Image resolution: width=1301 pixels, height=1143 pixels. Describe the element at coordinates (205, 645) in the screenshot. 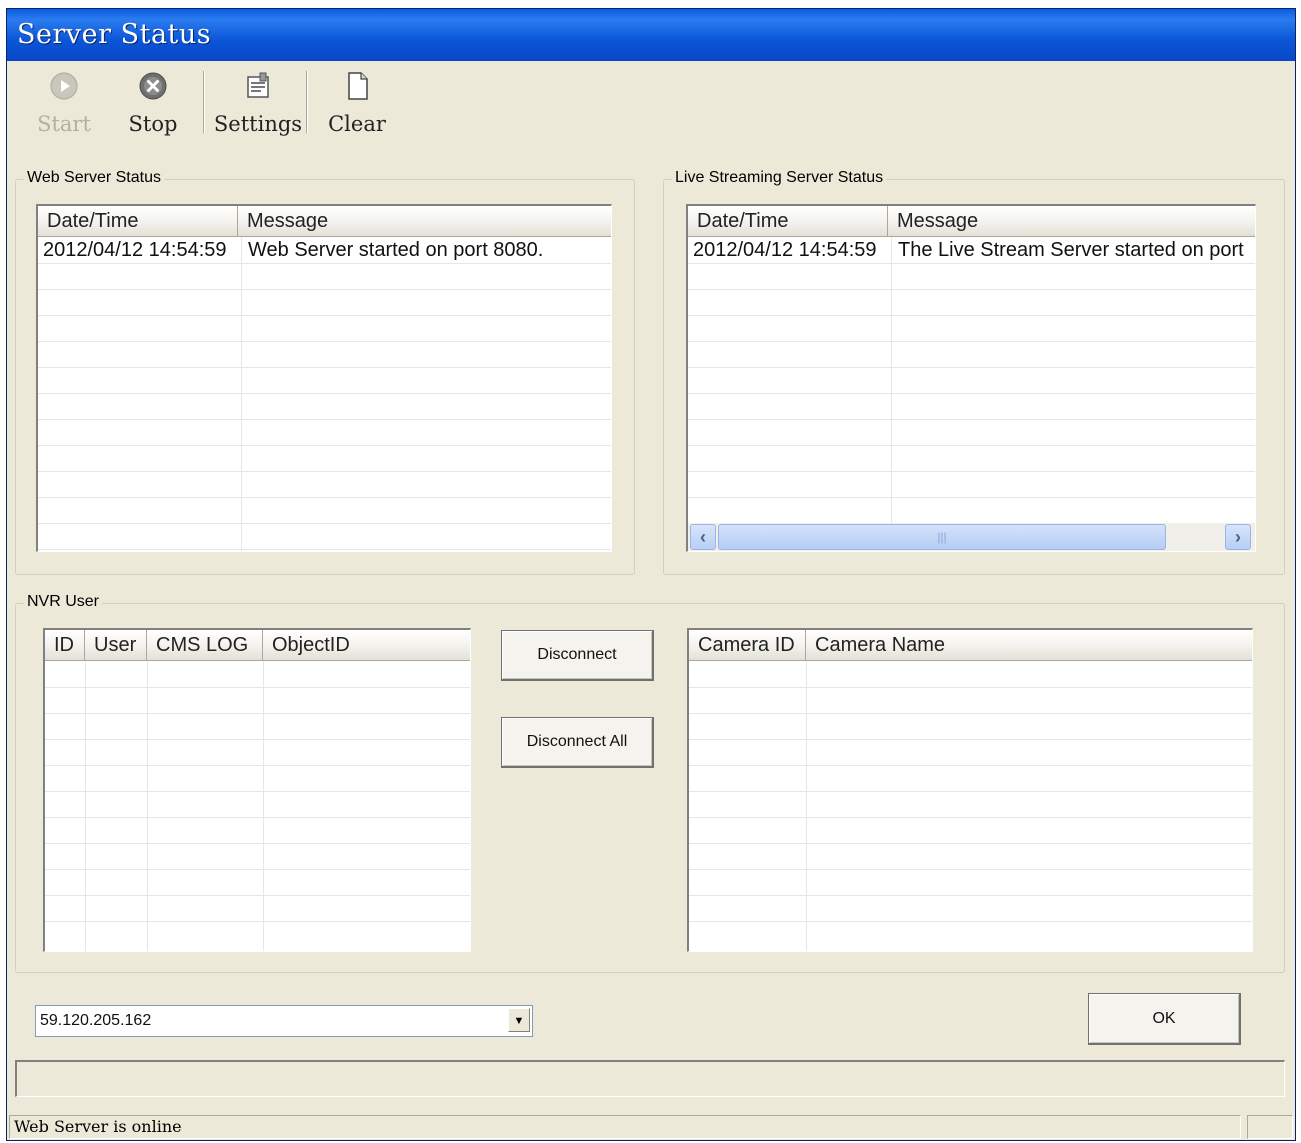

I see `column-header-cms-log: CMS LOG` at that location.